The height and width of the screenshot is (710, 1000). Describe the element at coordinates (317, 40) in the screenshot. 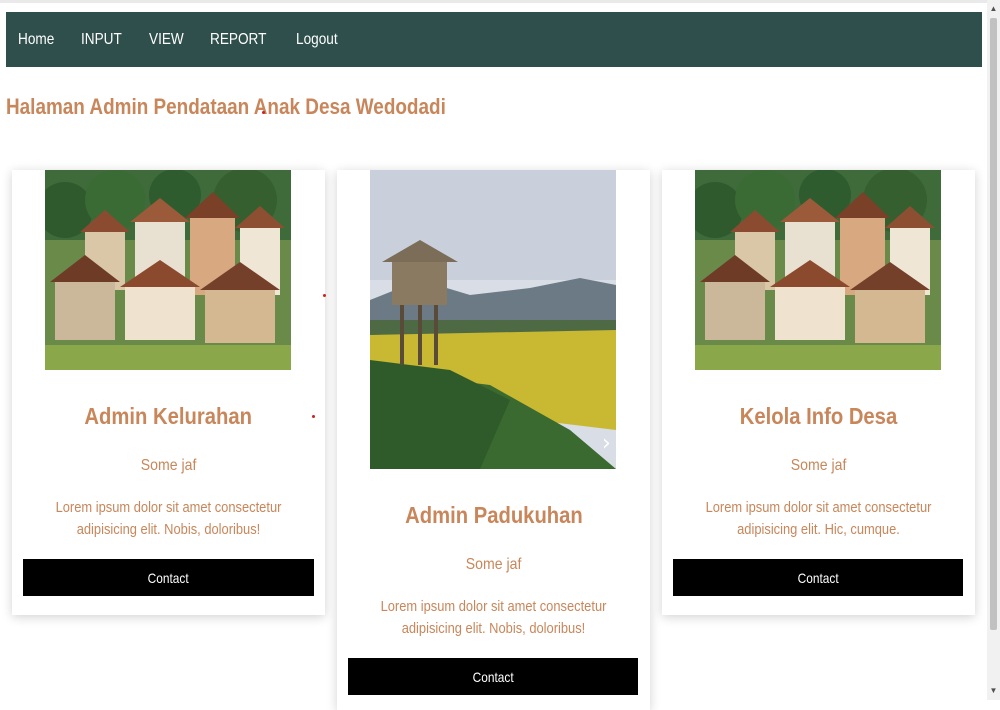

I see `nav-logout: Logout` at that location.